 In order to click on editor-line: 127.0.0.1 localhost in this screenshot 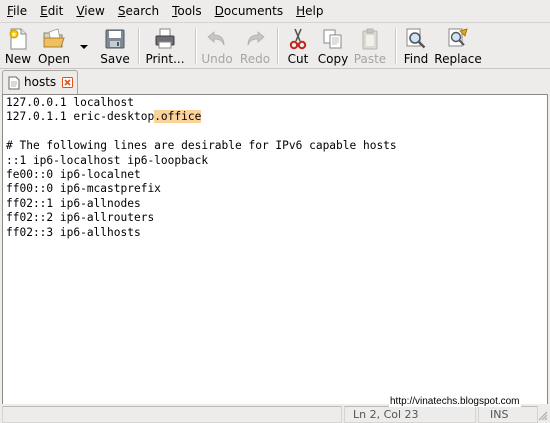, I will do `click(201, 103)`.